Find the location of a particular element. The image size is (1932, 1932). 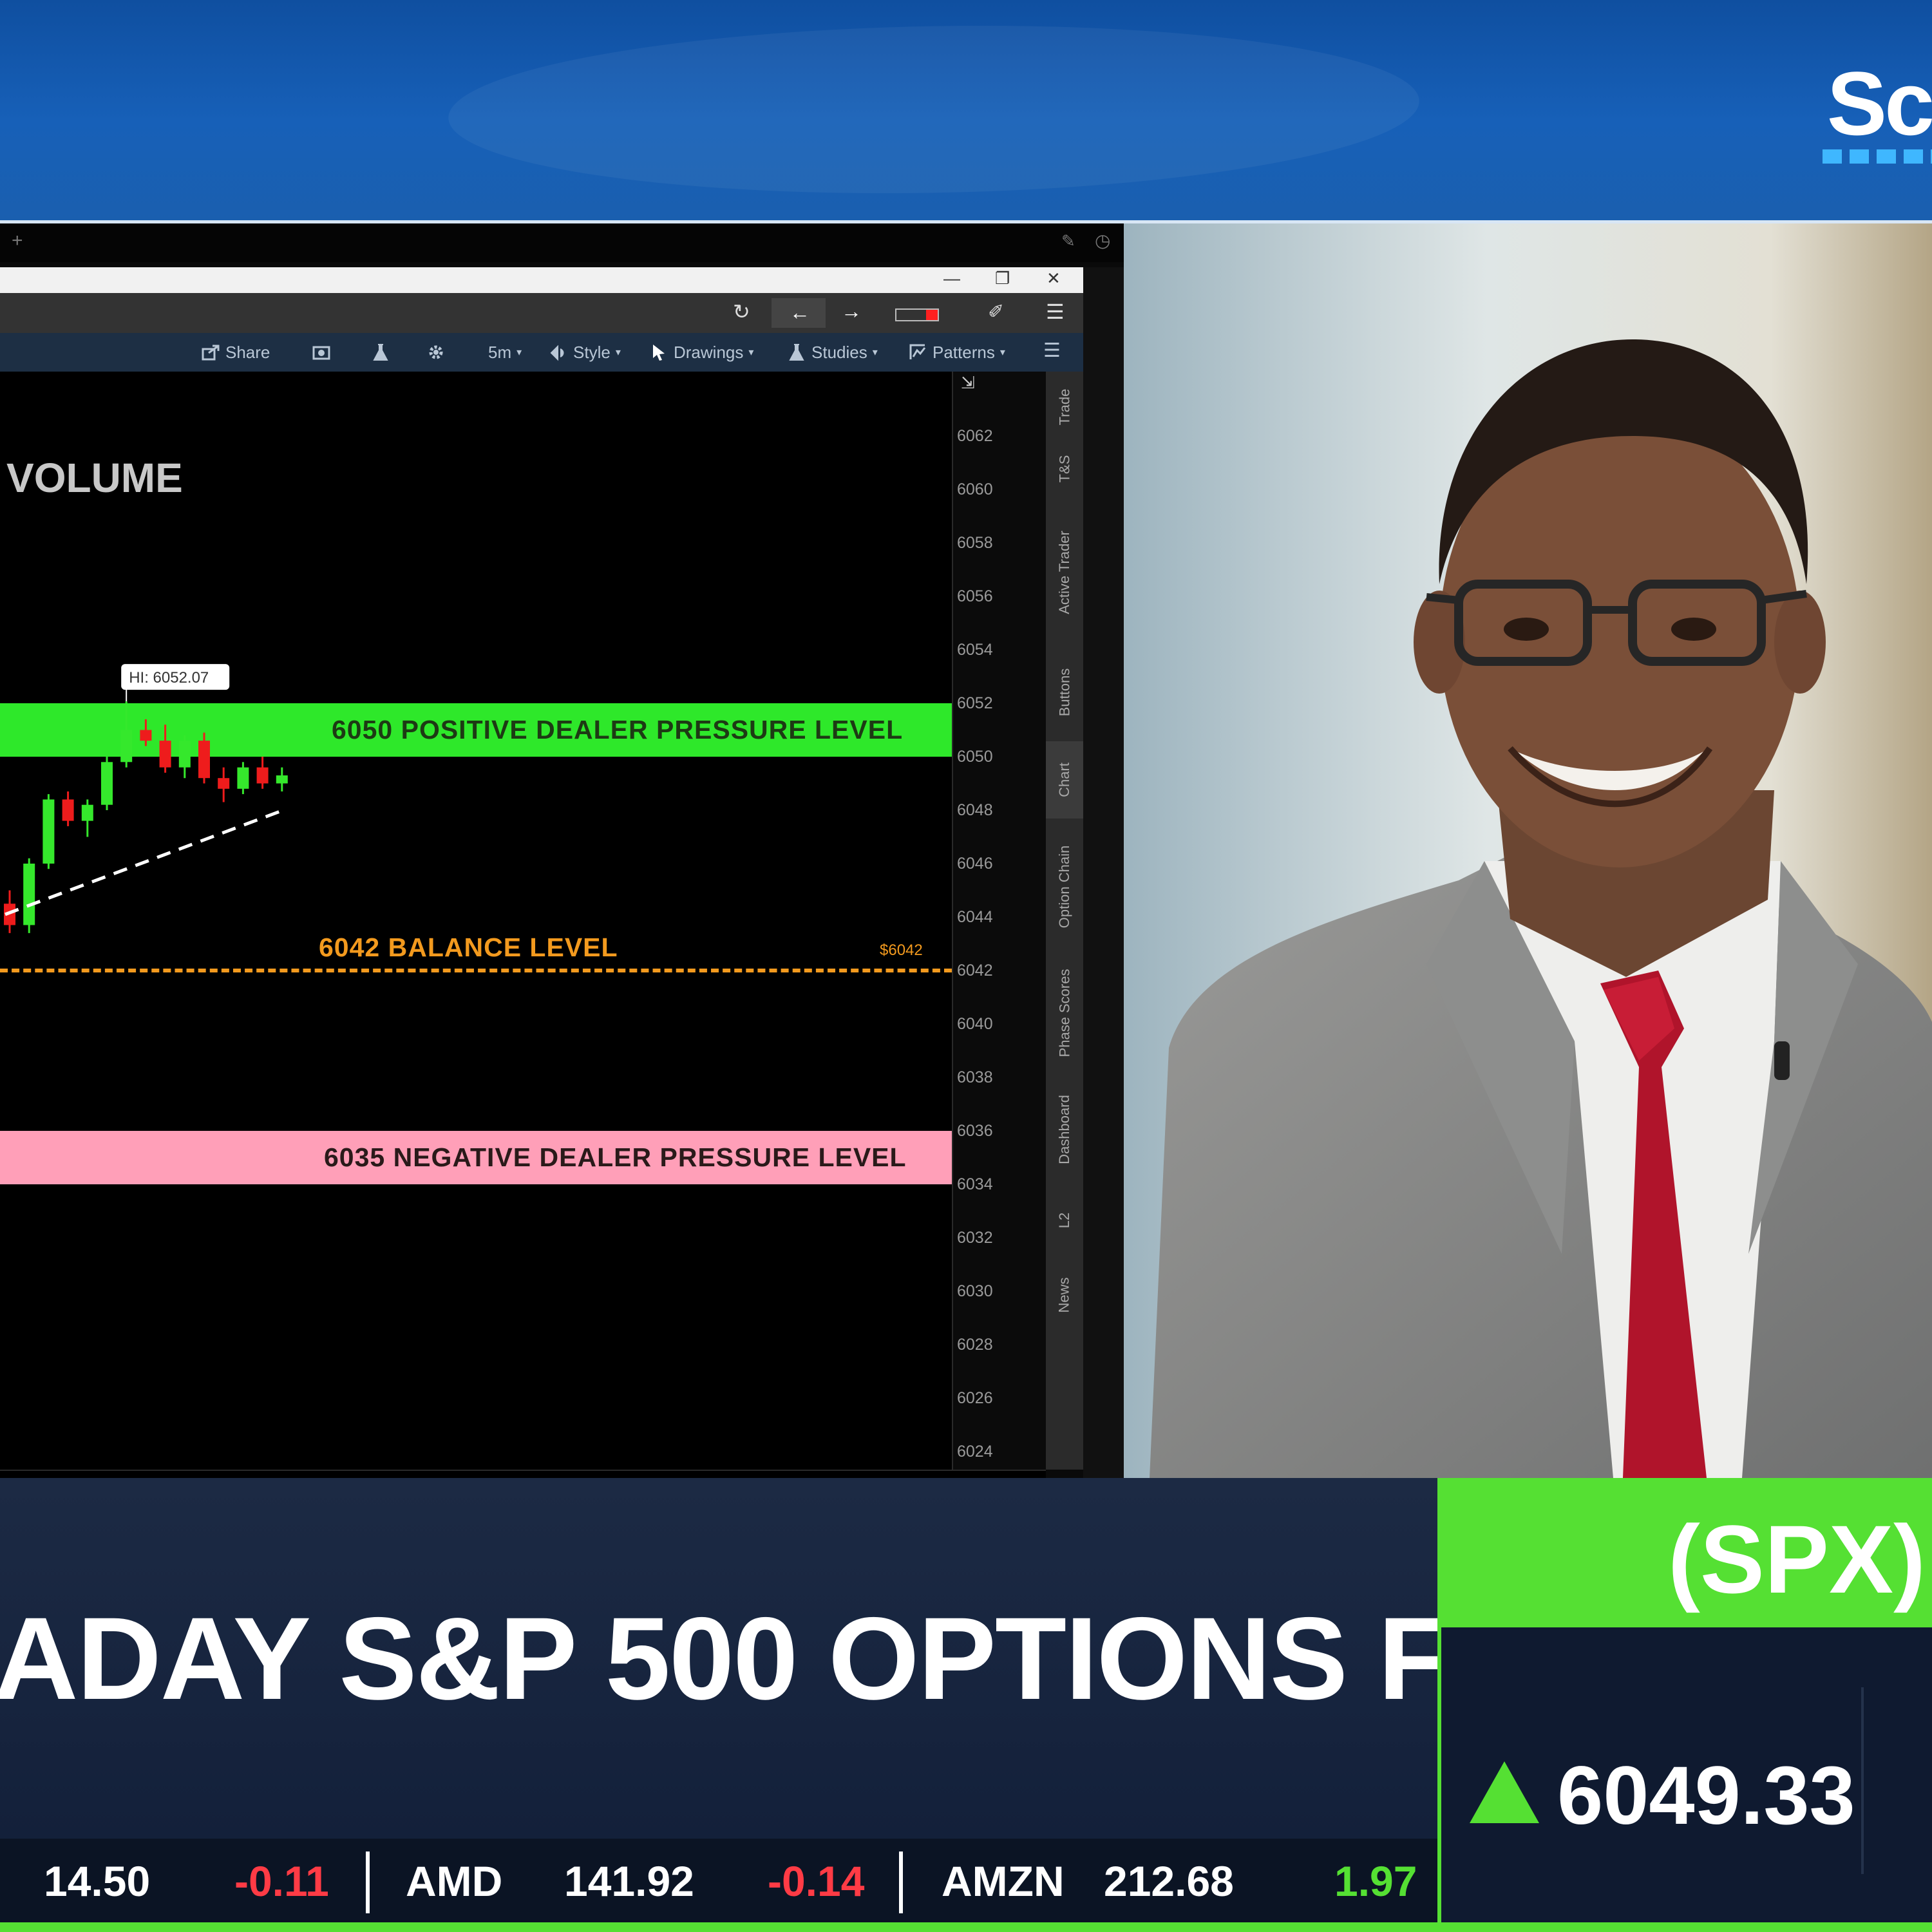

price-tick-label: 6042 is located at coordinates (975, 971).